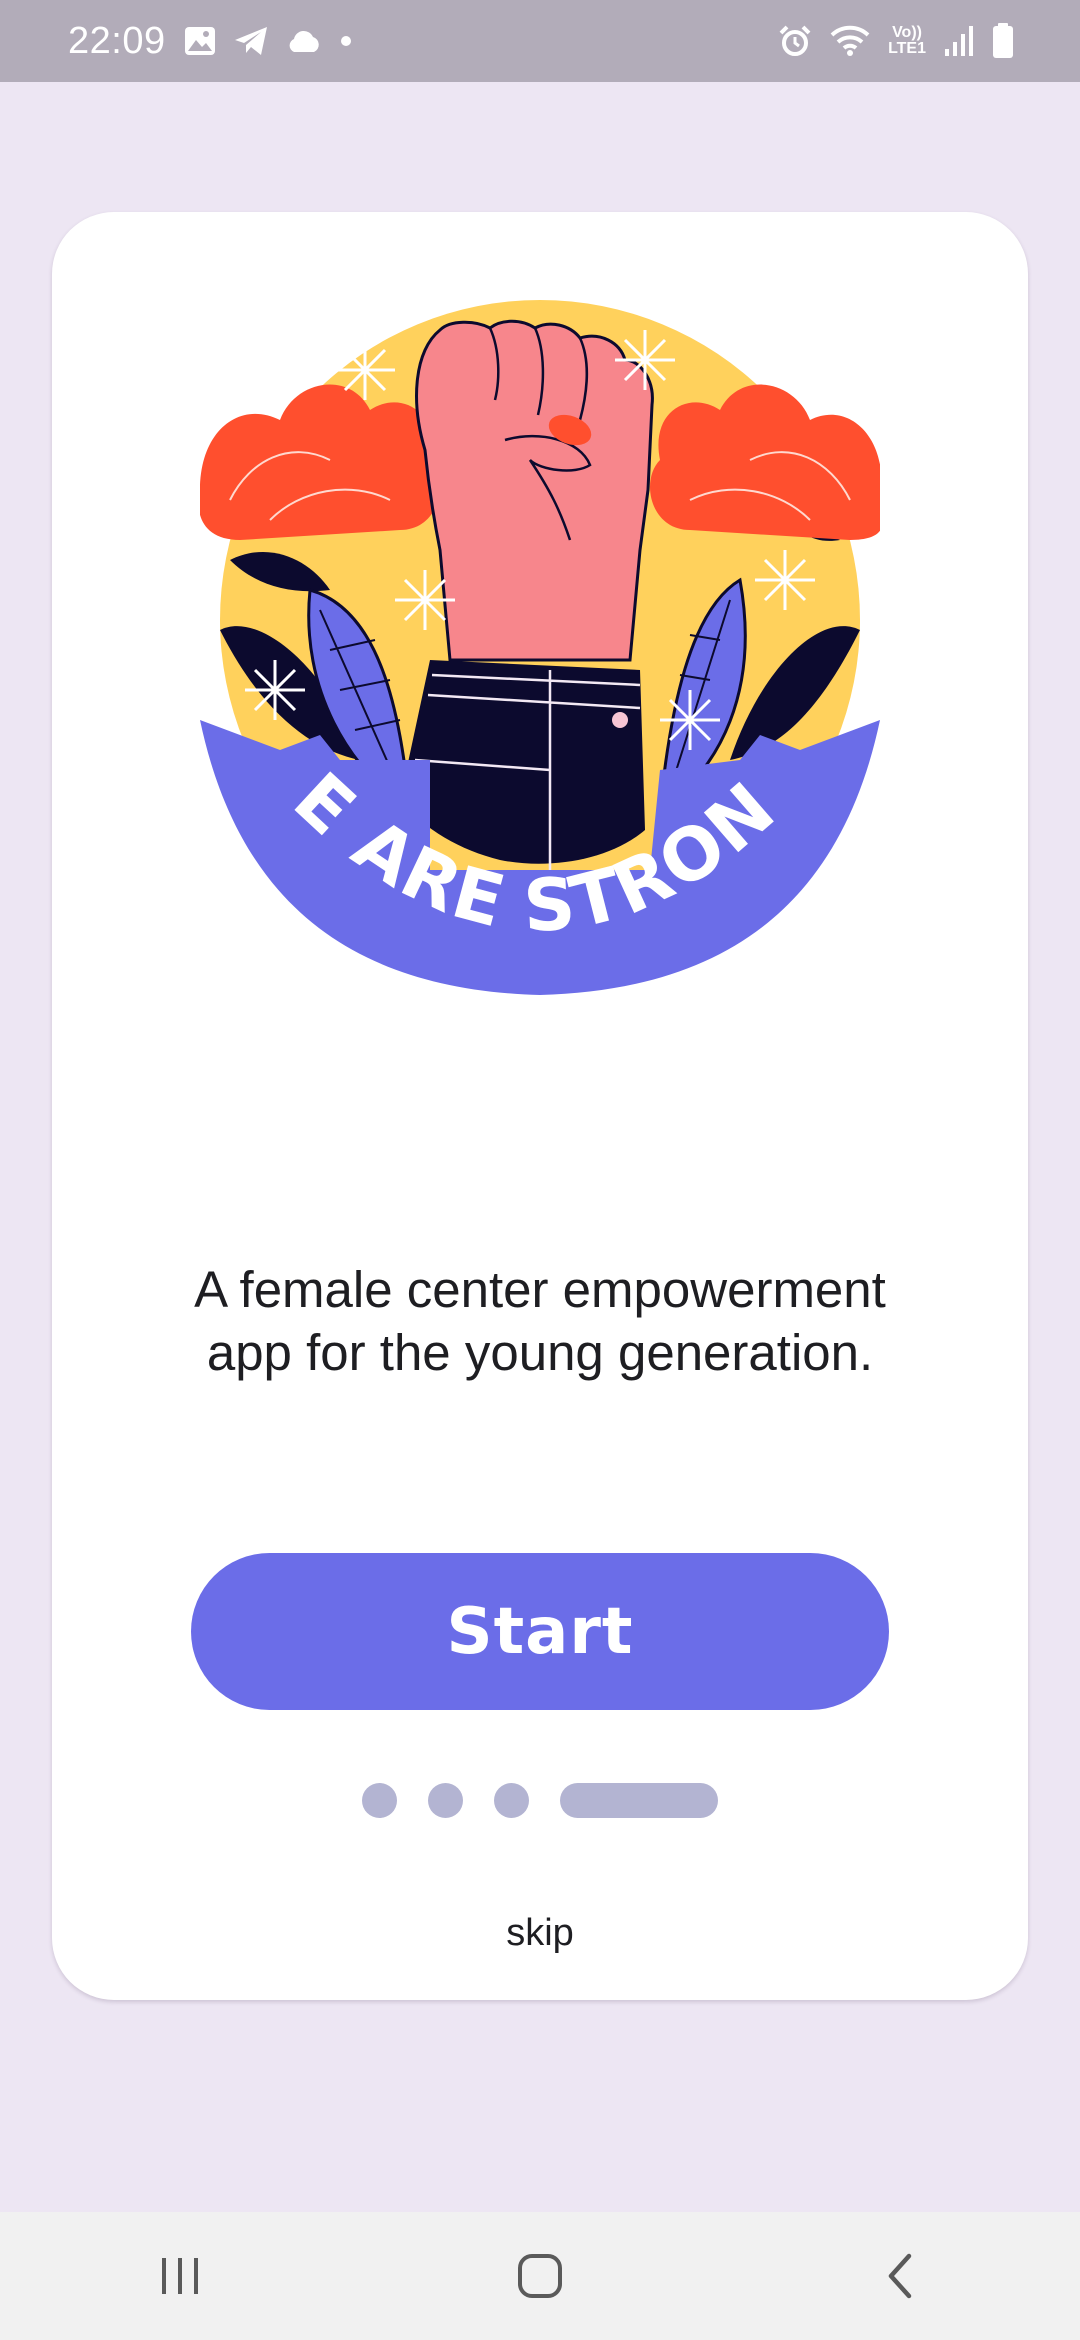  I want to click on network-label-bottom: LTE1, so click(907, 48).